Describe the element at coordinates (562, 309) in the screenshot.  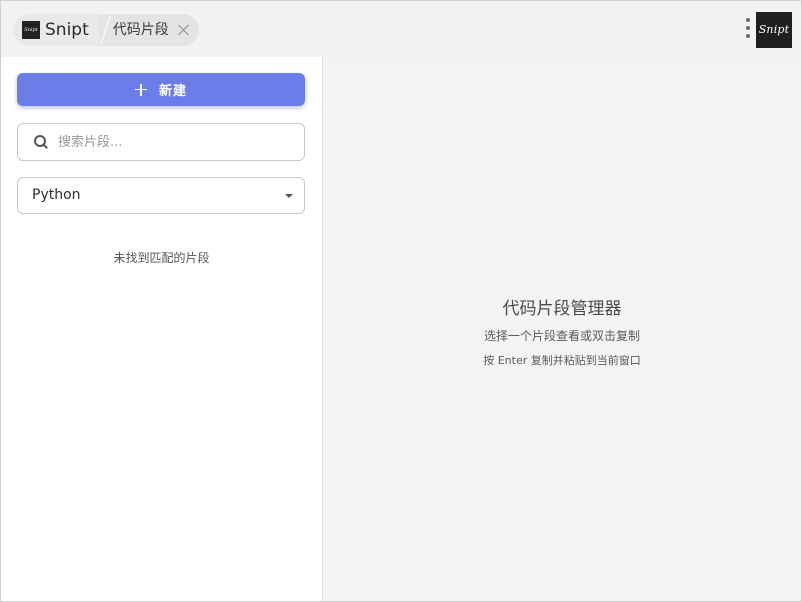
I see `main-title: 代码片段管理器` at that location.